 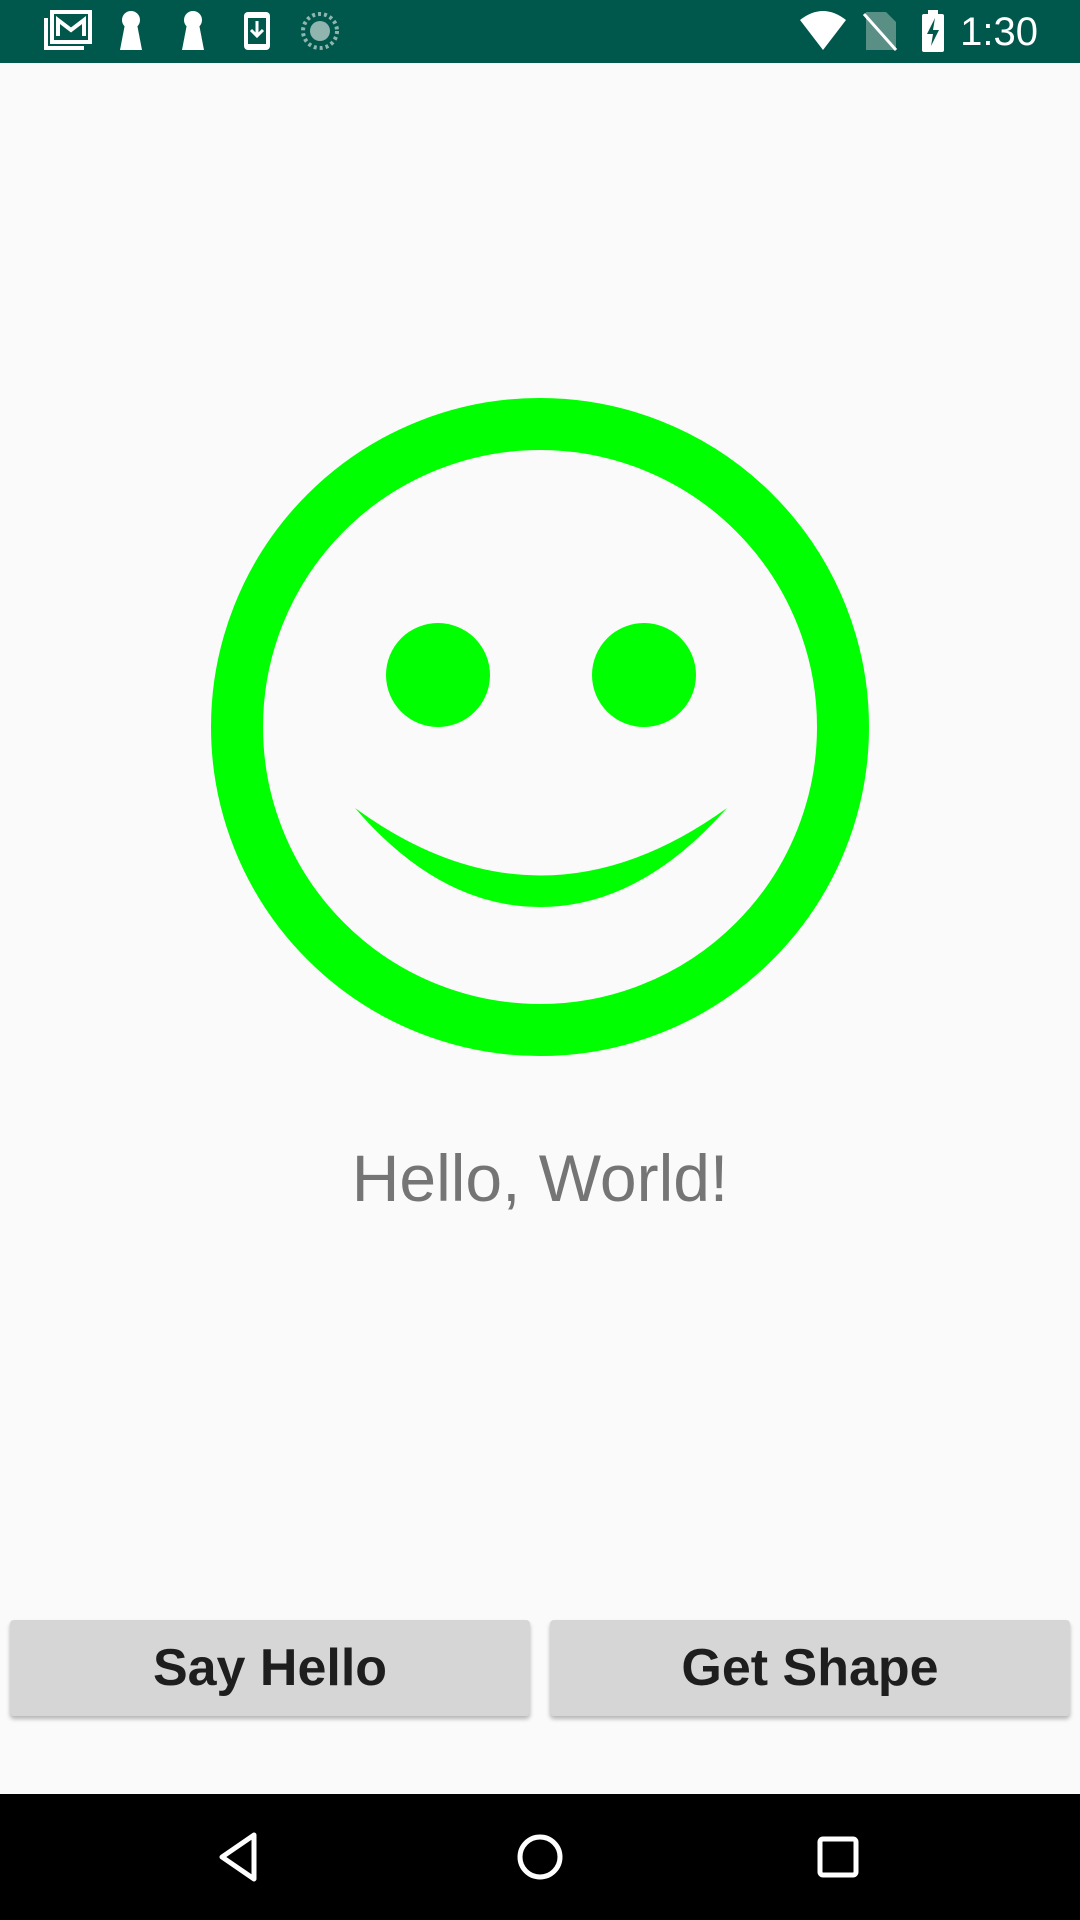 I want to click on get-shape-button: Get Shape, so click(x=810, y=1668).